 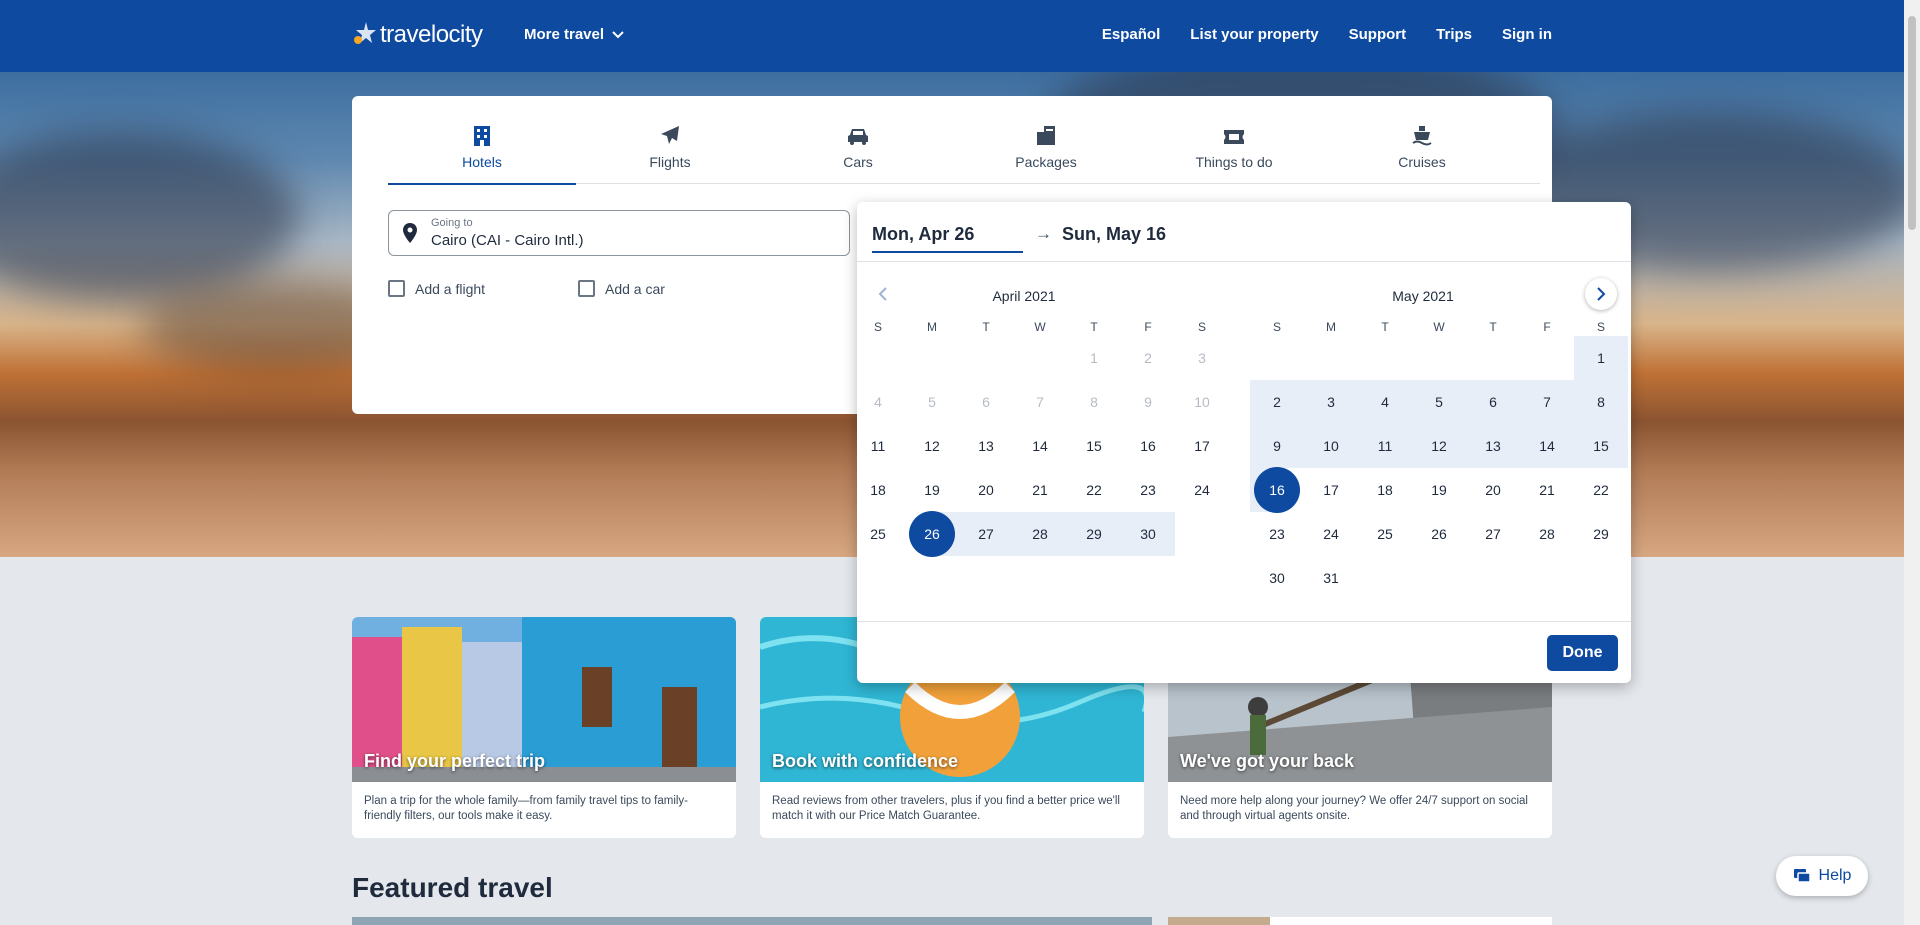 I want to click on tab-flights-label: Flights, so click(x=670, y=162).